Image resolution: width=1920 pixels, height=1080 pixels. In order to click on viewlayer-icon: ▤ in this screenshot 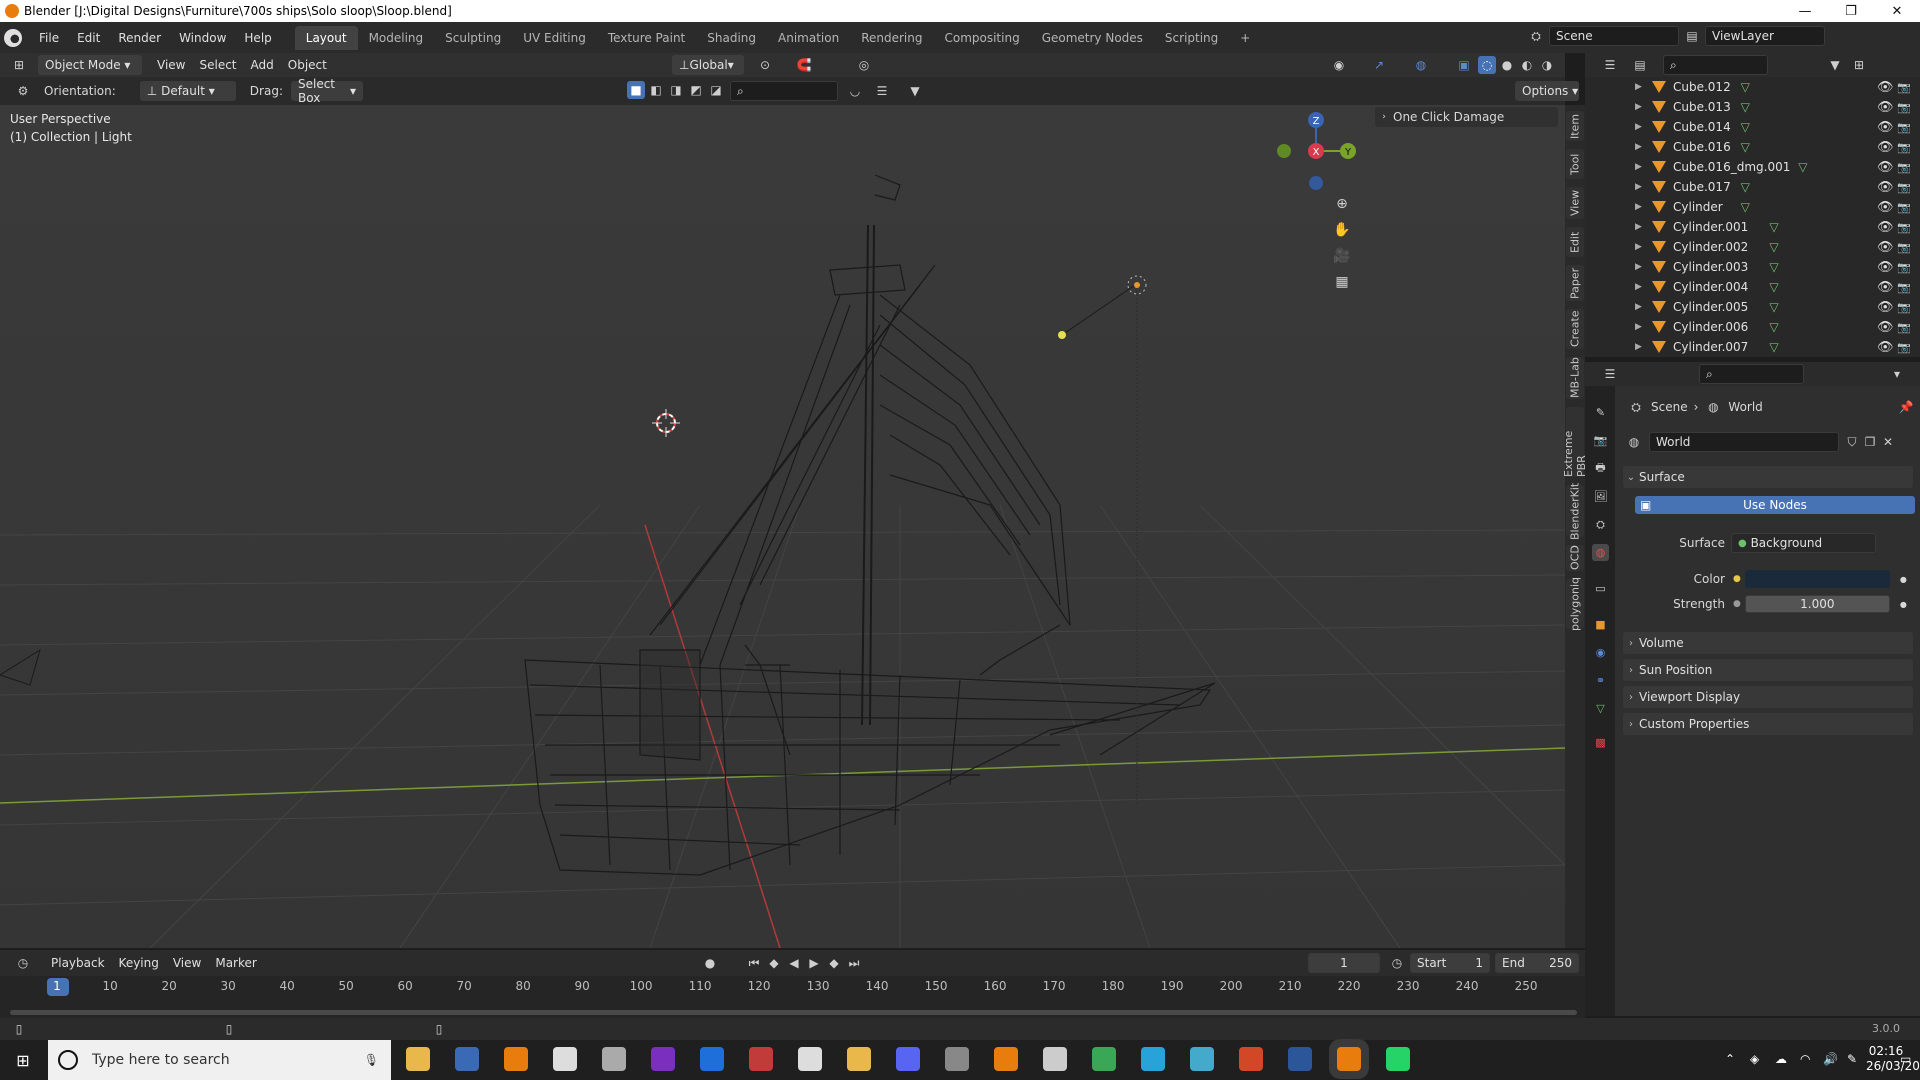, I will do `click(1692, 36)`.